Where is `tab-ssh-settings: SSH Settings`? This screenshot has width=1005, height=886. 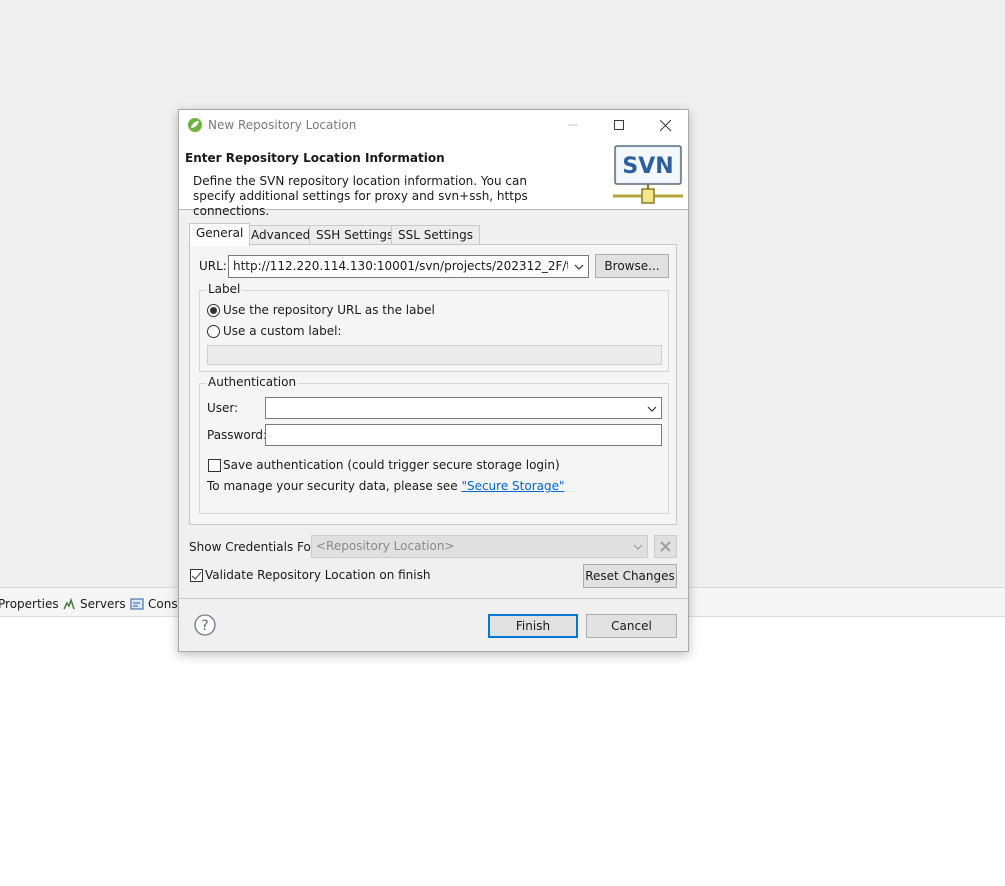
tab-ssh-settings: SSH Settings is located at coordinates (355, 235).